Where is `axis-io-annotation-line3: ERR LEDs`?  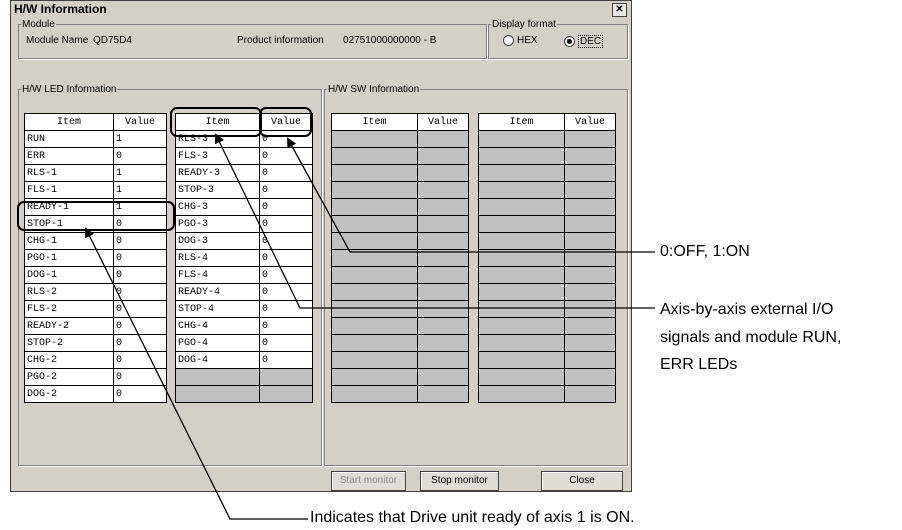
axis-io-annotation-line3: ERR LEDs is located at coordinates (699, 364).